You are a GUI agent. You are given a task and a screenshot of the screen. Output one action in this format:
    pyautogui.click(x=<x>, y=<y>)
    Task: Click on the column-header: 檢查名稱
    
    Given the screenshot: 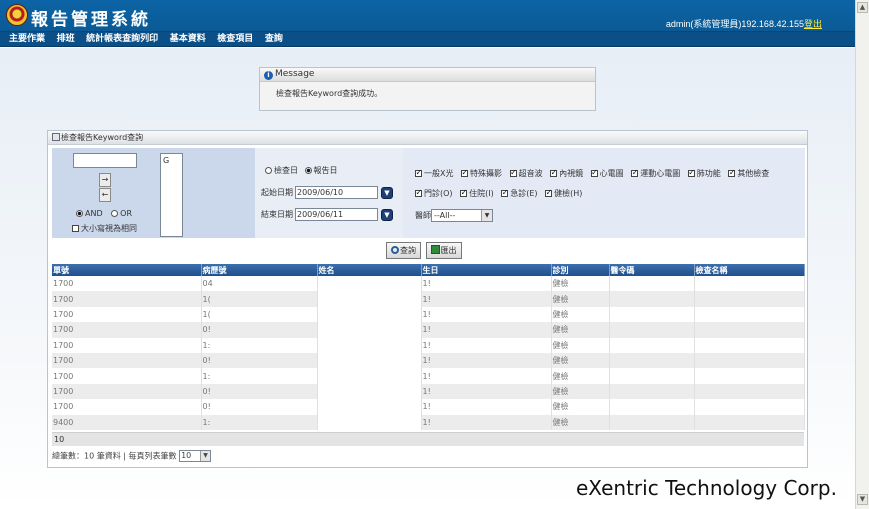 What is the action you would take?
    pyautogui.click(x=749, y=270)
    